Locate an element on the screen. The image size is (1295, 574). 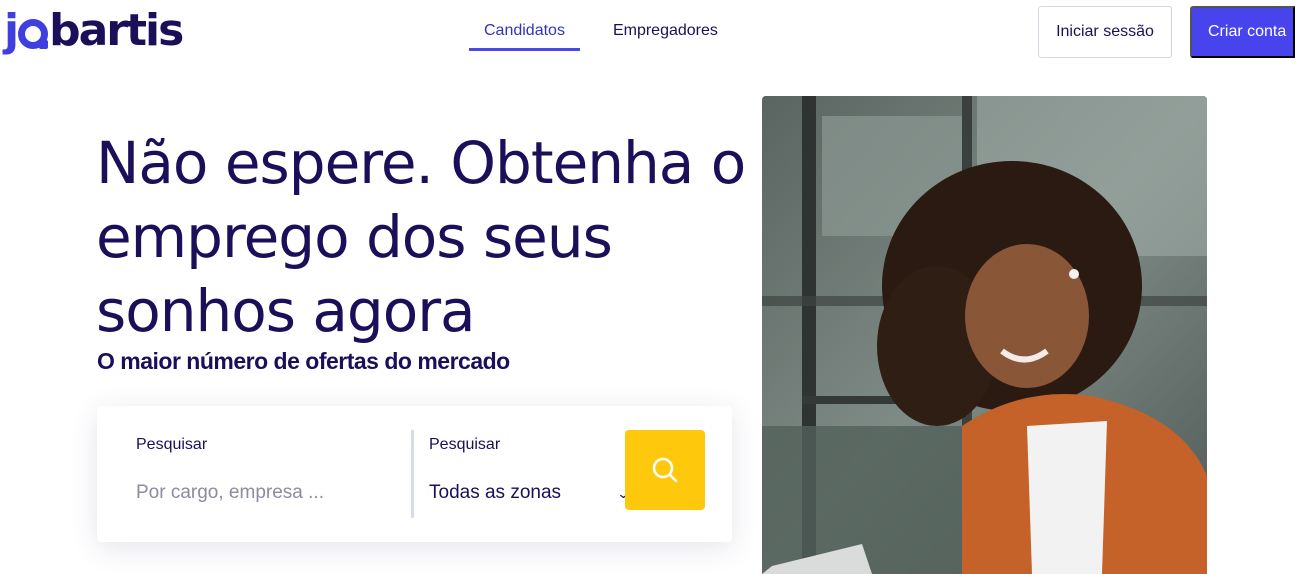
zone-label: Pesquisar is located at coordinates (465, 444).